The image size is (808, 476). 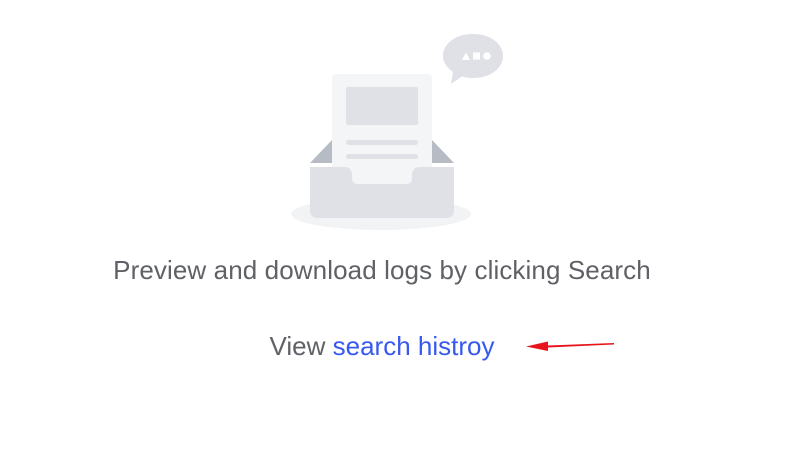 What do you see at coordinates (297, 346) in the screenshot?
I see `history-prefix: View` at bounding box center [297, 346].